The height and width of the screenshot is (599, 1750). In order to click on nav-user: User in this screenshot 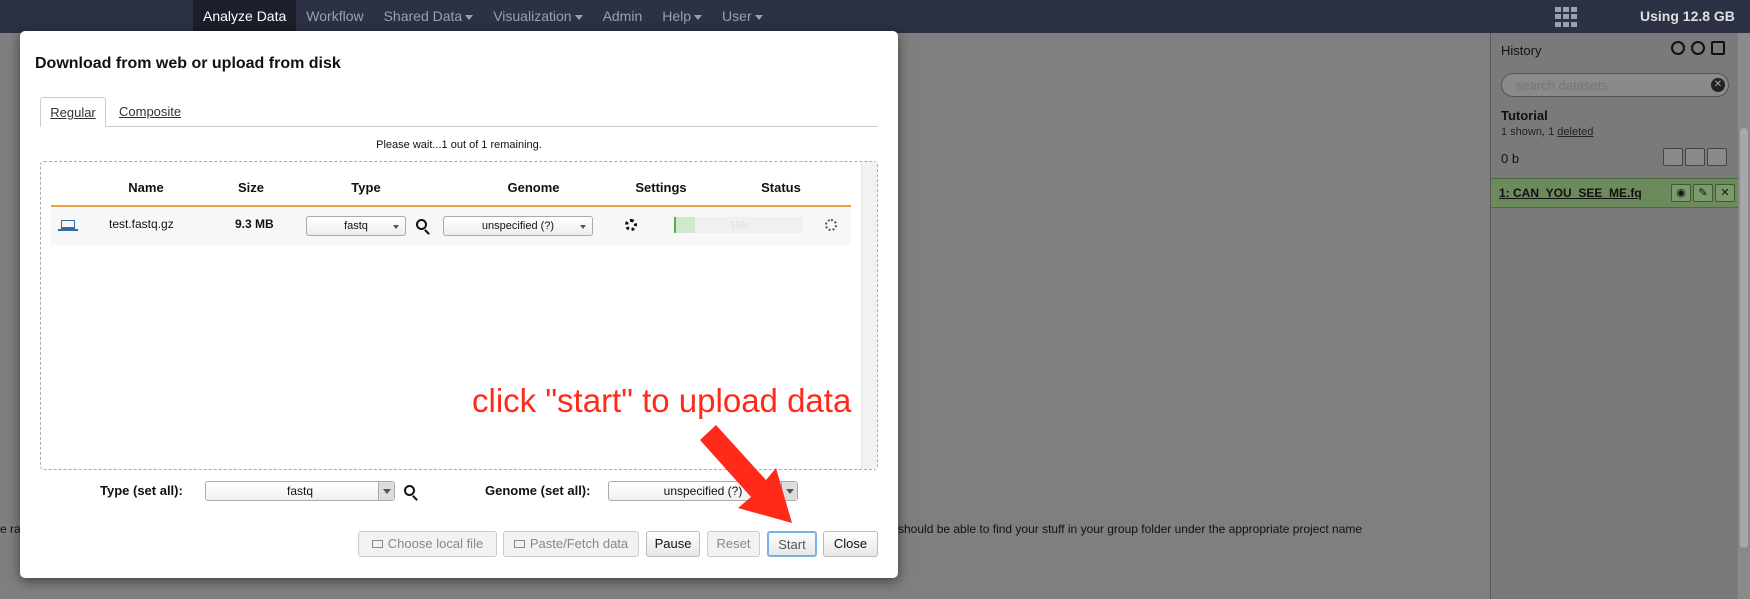, I will do `click(742, 16)`.